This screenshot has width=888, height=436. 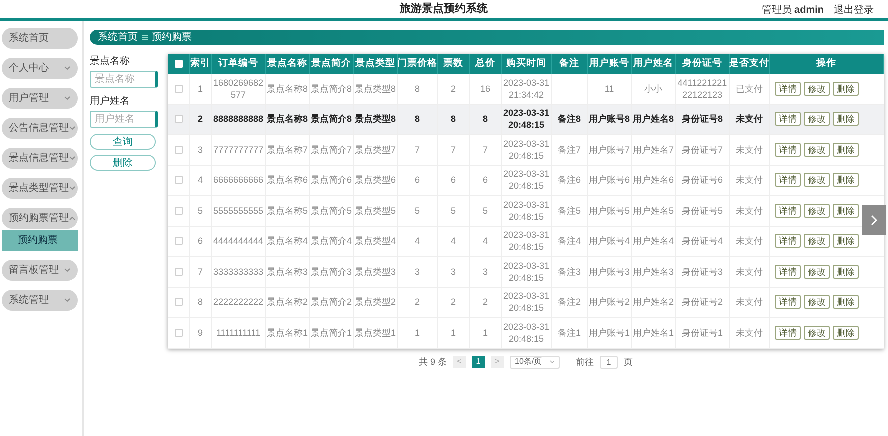 What do you see at coordinates (653, 119) in the screenshot?
I see `table-cell: 用户姓名8` at bounding box center [653, 119].